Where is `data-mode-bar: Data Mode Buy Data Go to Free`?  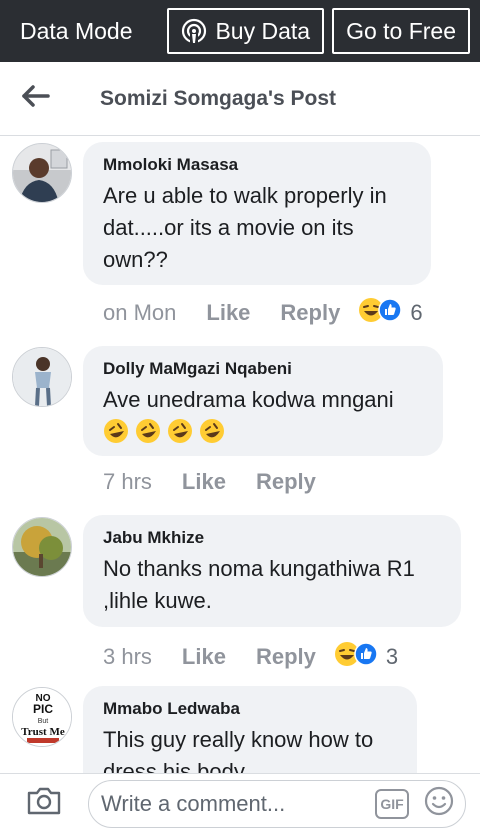
data-mode-bar: Data Mode Buy Data Go to Free is located at coordinates (240, 31).